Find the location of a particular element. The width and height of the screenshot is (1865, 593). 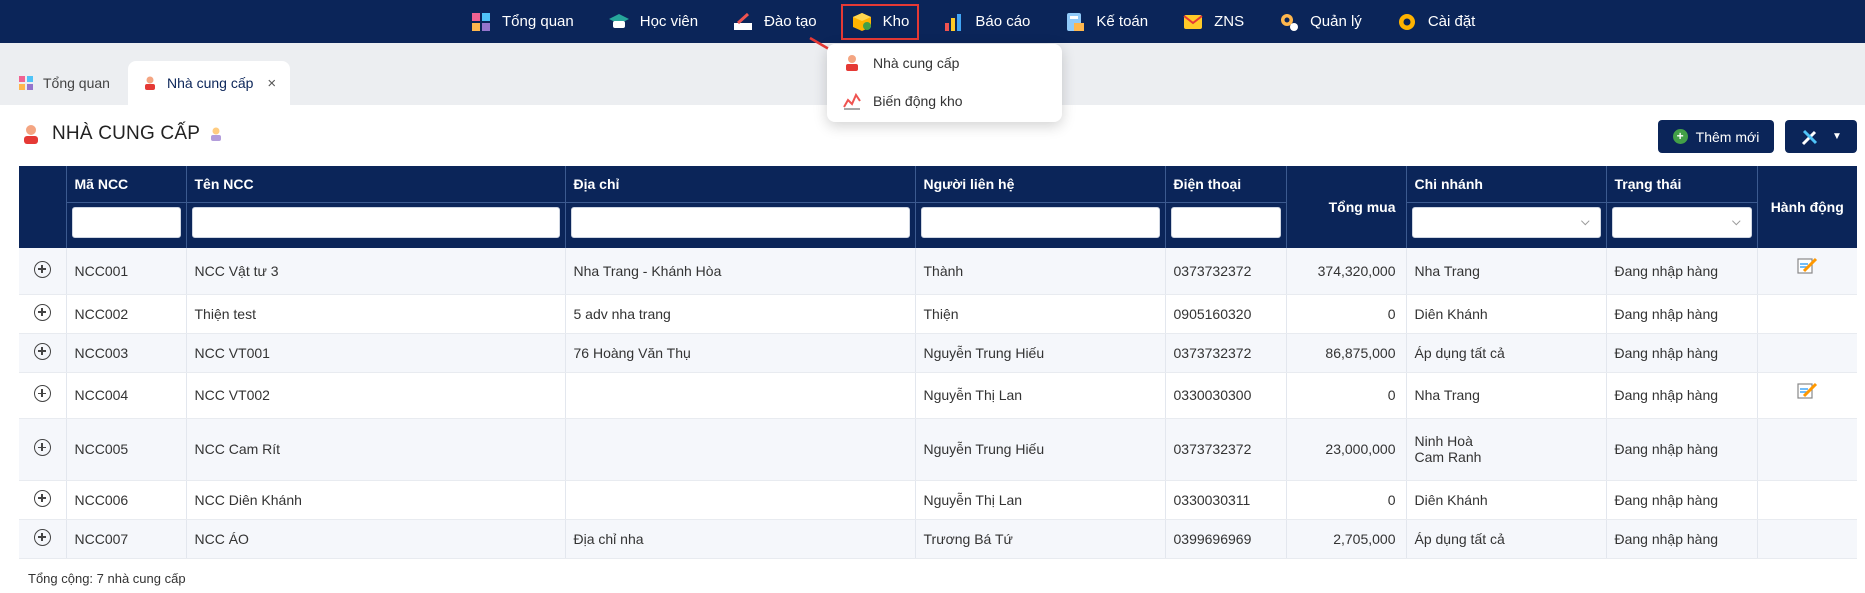

tab-tong-quan: Tổng quan is located at coordinates (64, 83).